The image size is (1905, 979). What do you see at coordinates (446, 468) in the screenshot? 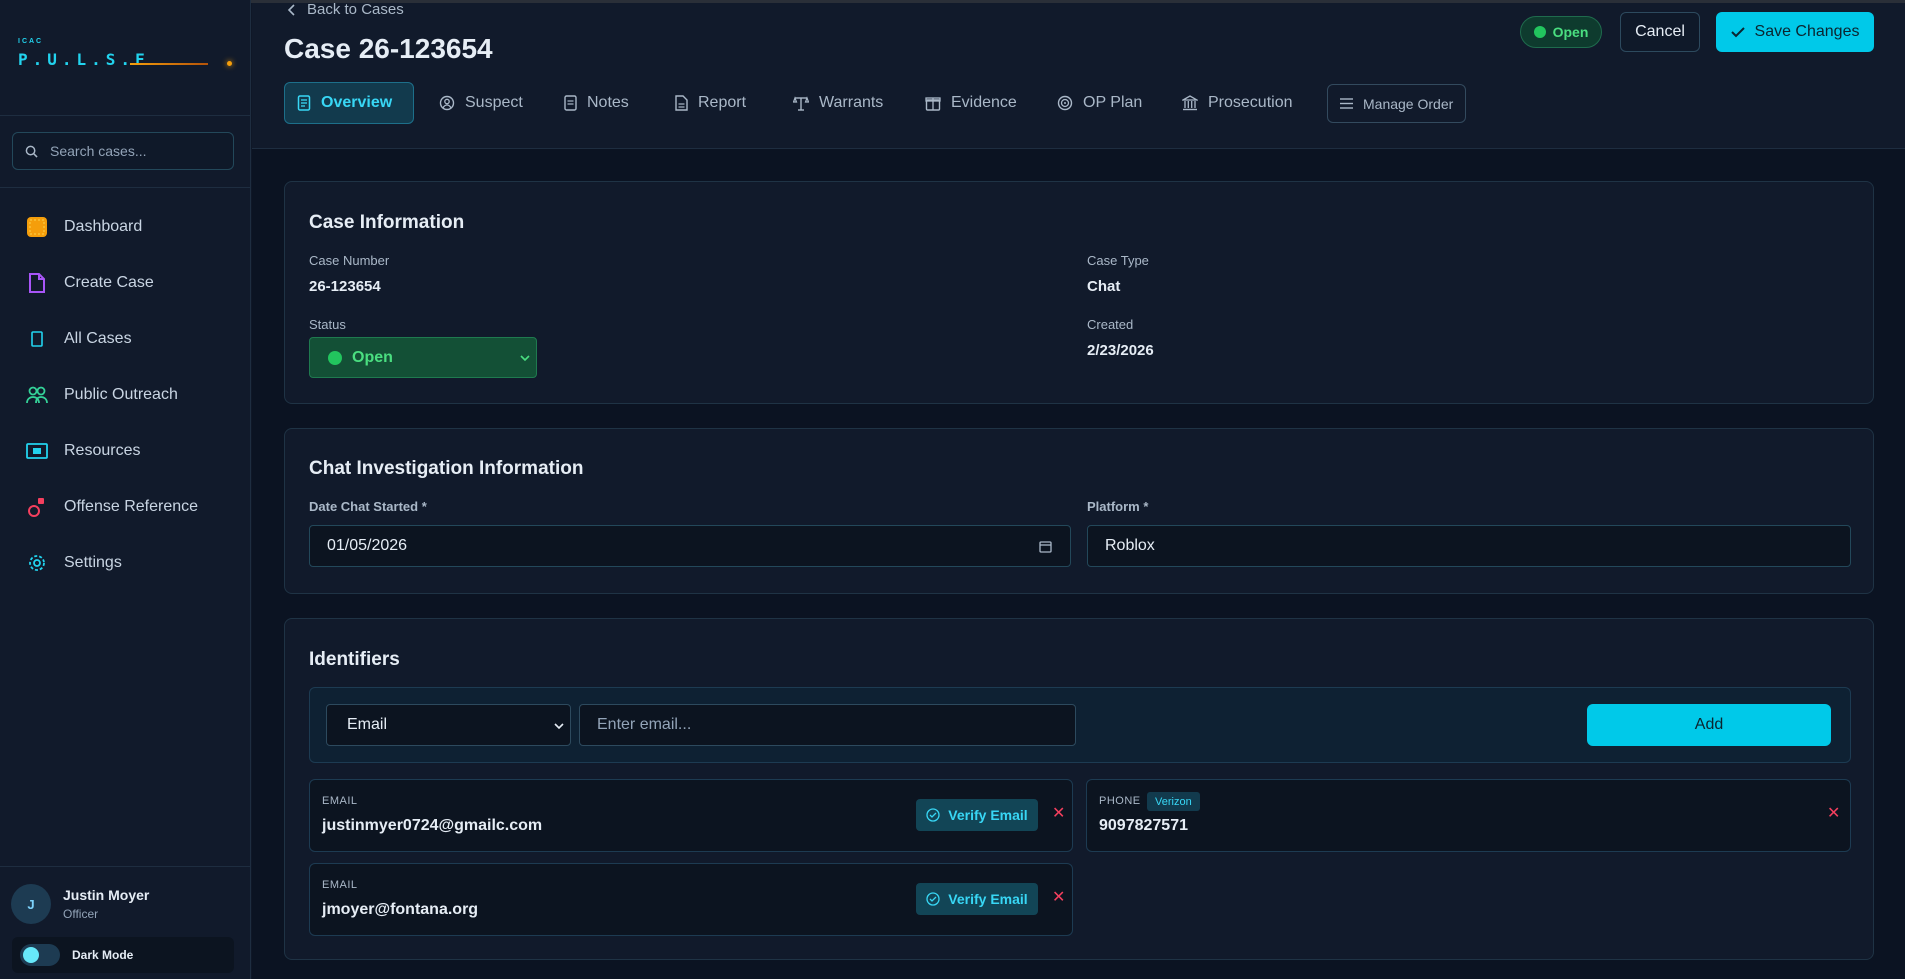
I see `section-title: Chat Investigation Information` at bounding box center [446, 468].